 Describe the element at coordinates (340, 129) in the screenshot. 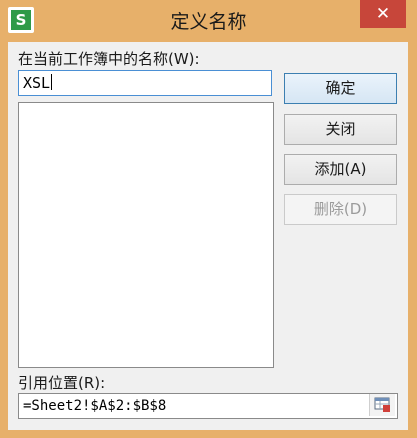

I see `close-button: 关闭` at that location.